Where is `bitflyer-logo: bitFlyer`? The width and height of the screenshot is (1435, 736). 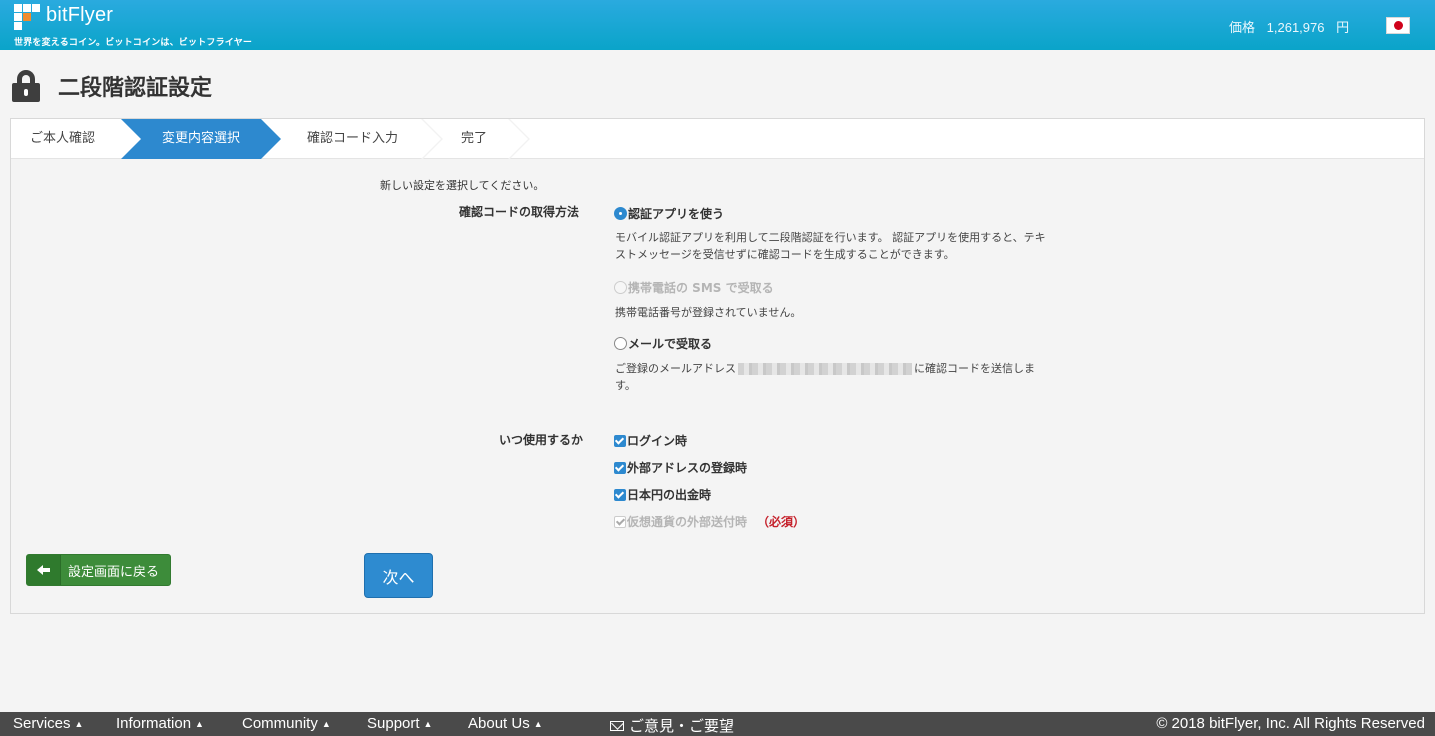
bitflyer-logo: bitFlyer is located at coordinates (63, 17).